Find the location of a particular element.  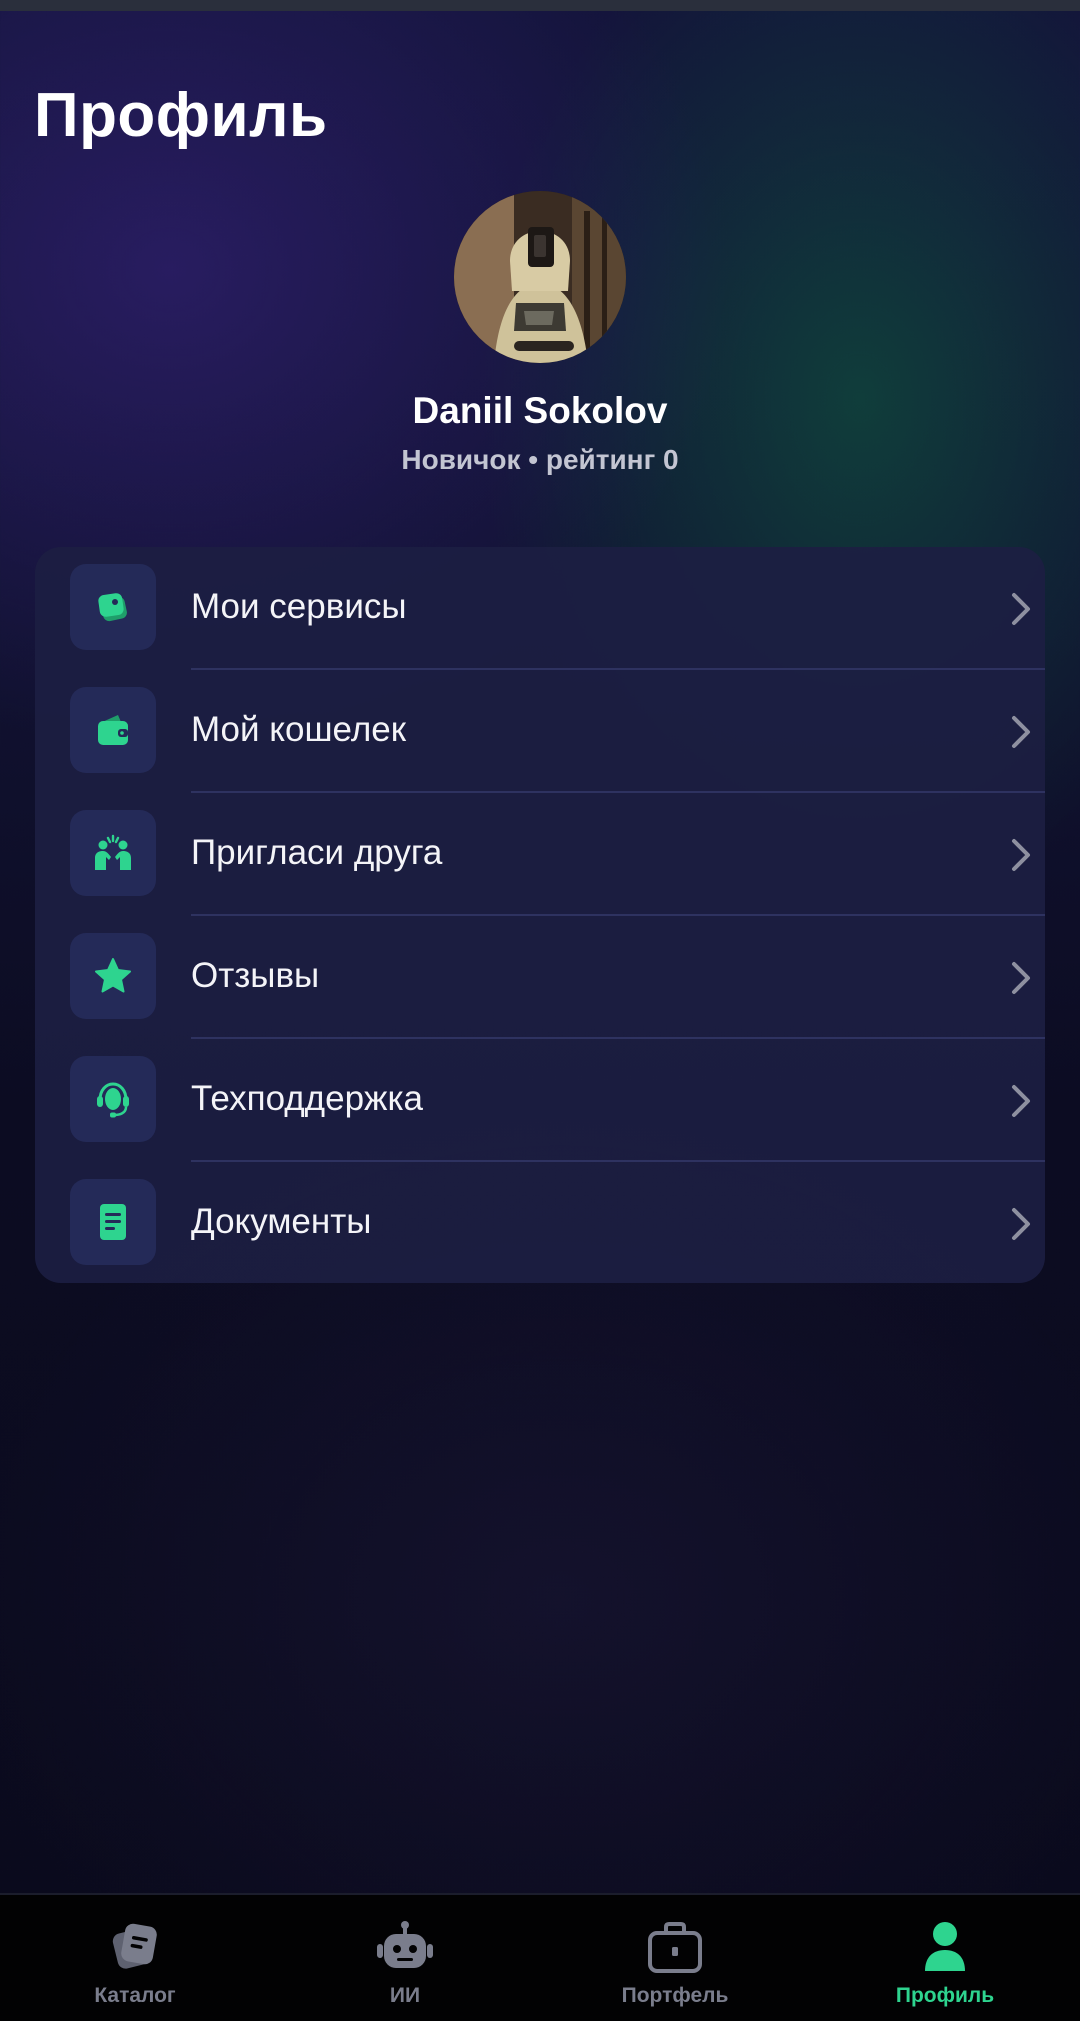

menu-item-invite-friend: Пригласи друга is located at coordinates (540, 854).